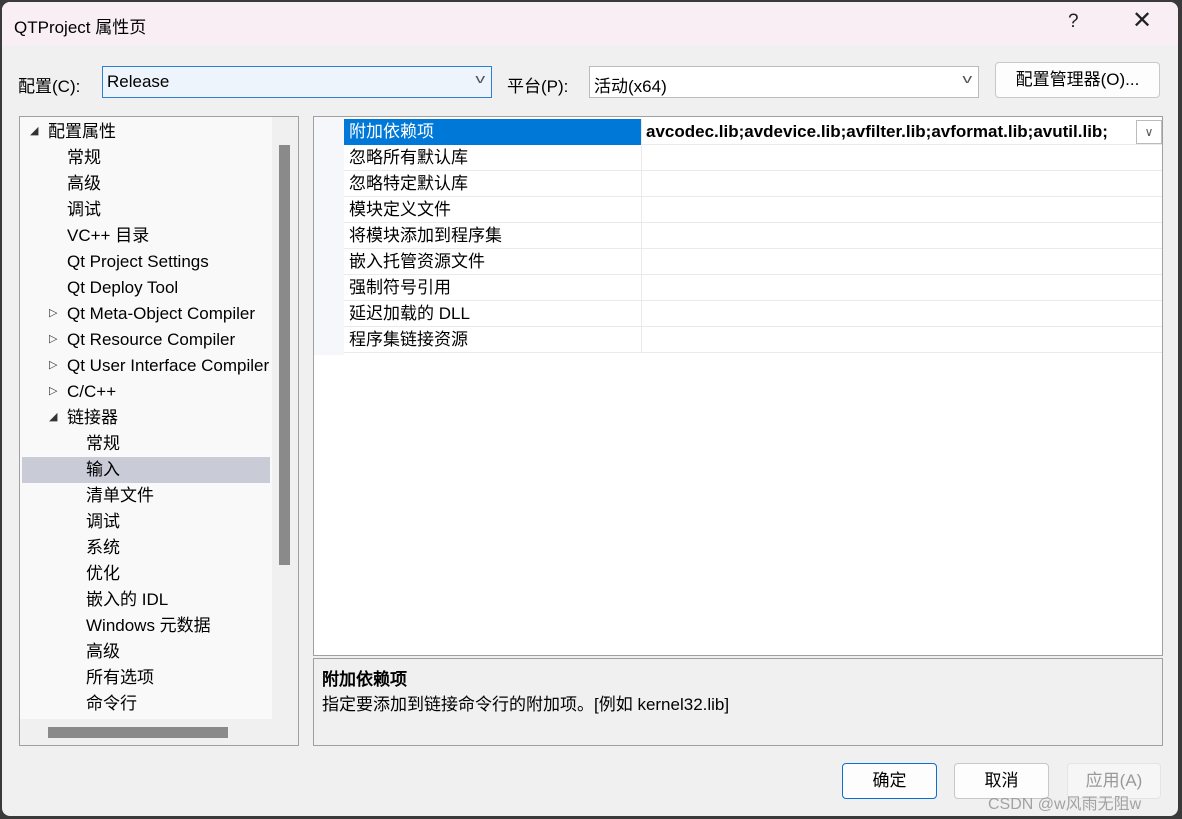 This screenshot has height=819, width=1182. Describe the element at coordinates (784, 82) in the screenshot. I see `platform-select: 活动(x64) v` at that location.